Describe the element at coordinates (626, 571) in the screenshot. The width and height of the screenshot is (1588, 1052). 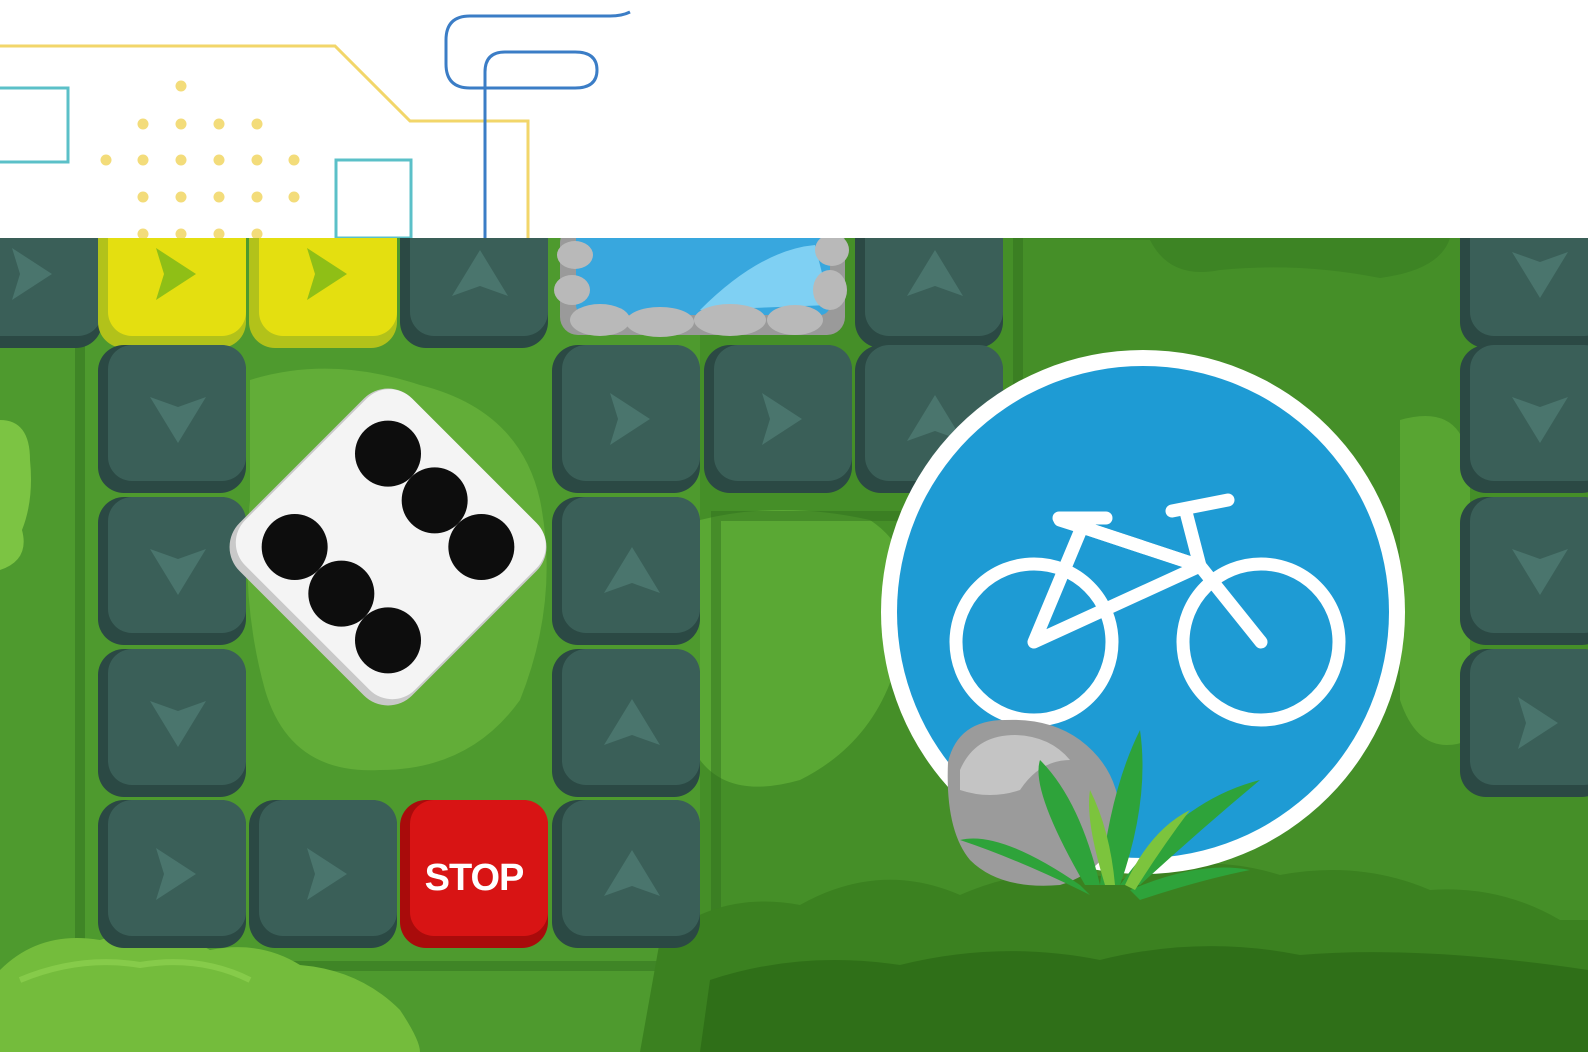
I see `board-tile-r2c4` at that location.